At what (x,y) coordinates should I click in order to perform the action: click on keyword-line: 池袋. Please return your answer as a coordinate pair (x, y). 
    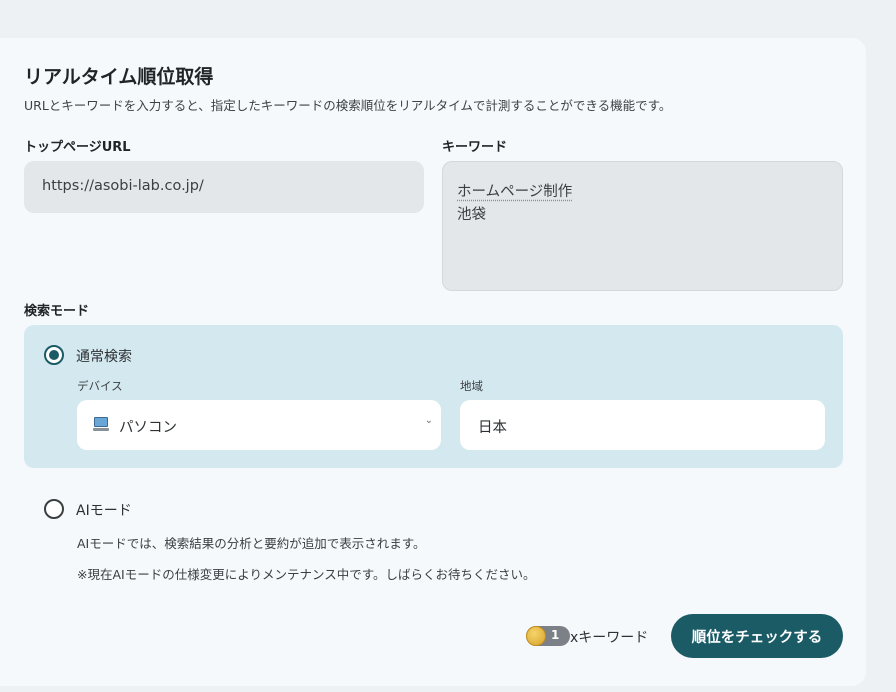
    Looking at the image, I should click on (471, 215).